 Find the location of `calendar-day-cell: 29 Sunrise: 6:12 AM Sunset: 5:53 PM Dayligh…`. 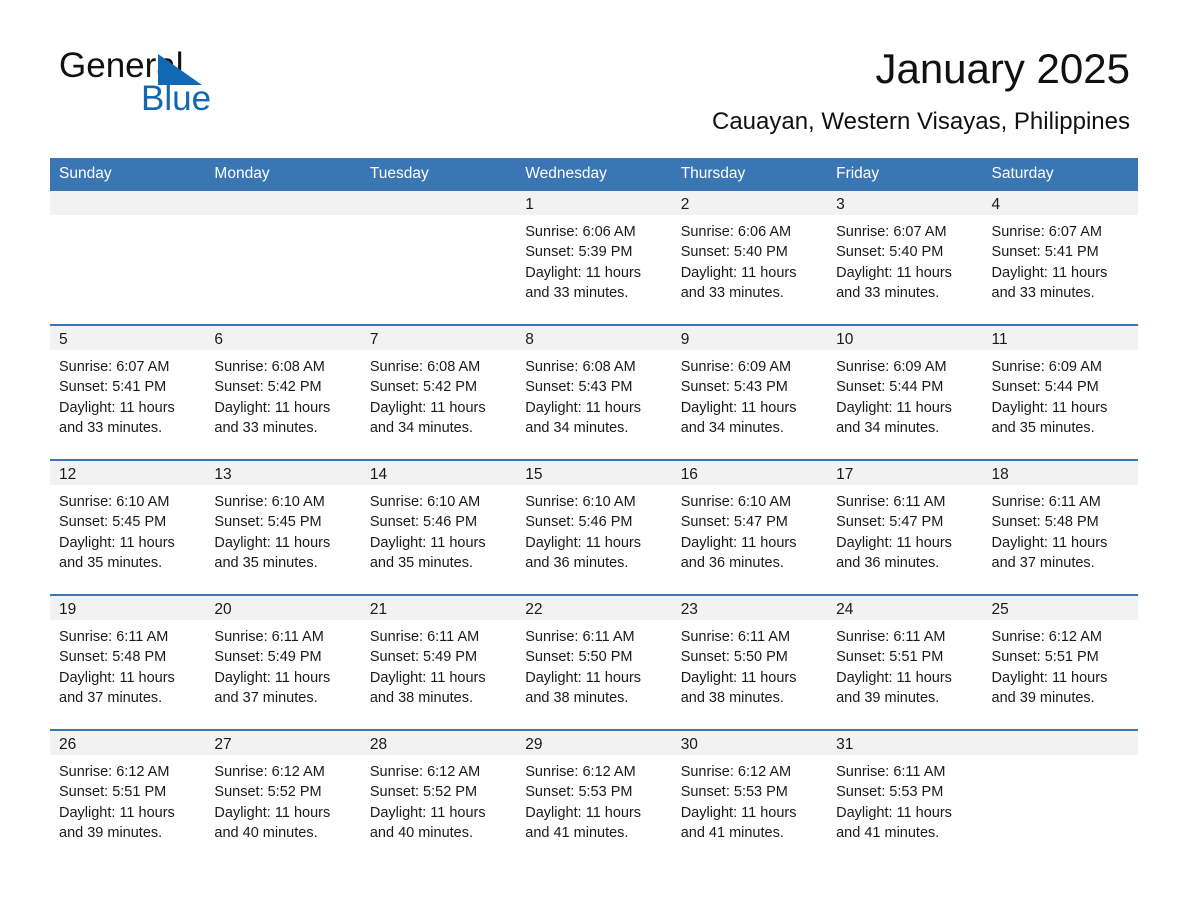

calendar-day-cell: 29 Sunrise: 6:12 AM Sunset: 5:53 PM Dayligh… is located at coordinates (594, 796).